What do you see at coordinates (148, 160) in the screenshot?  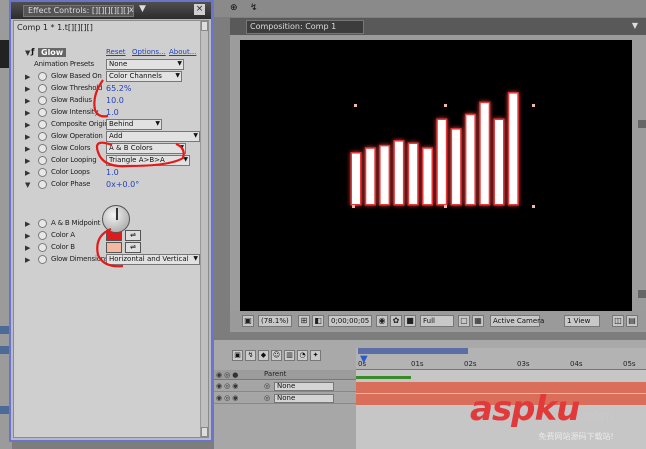 I see `property-dropdown: Triangle A>B>A ▼` at bounding box center [148, 160].